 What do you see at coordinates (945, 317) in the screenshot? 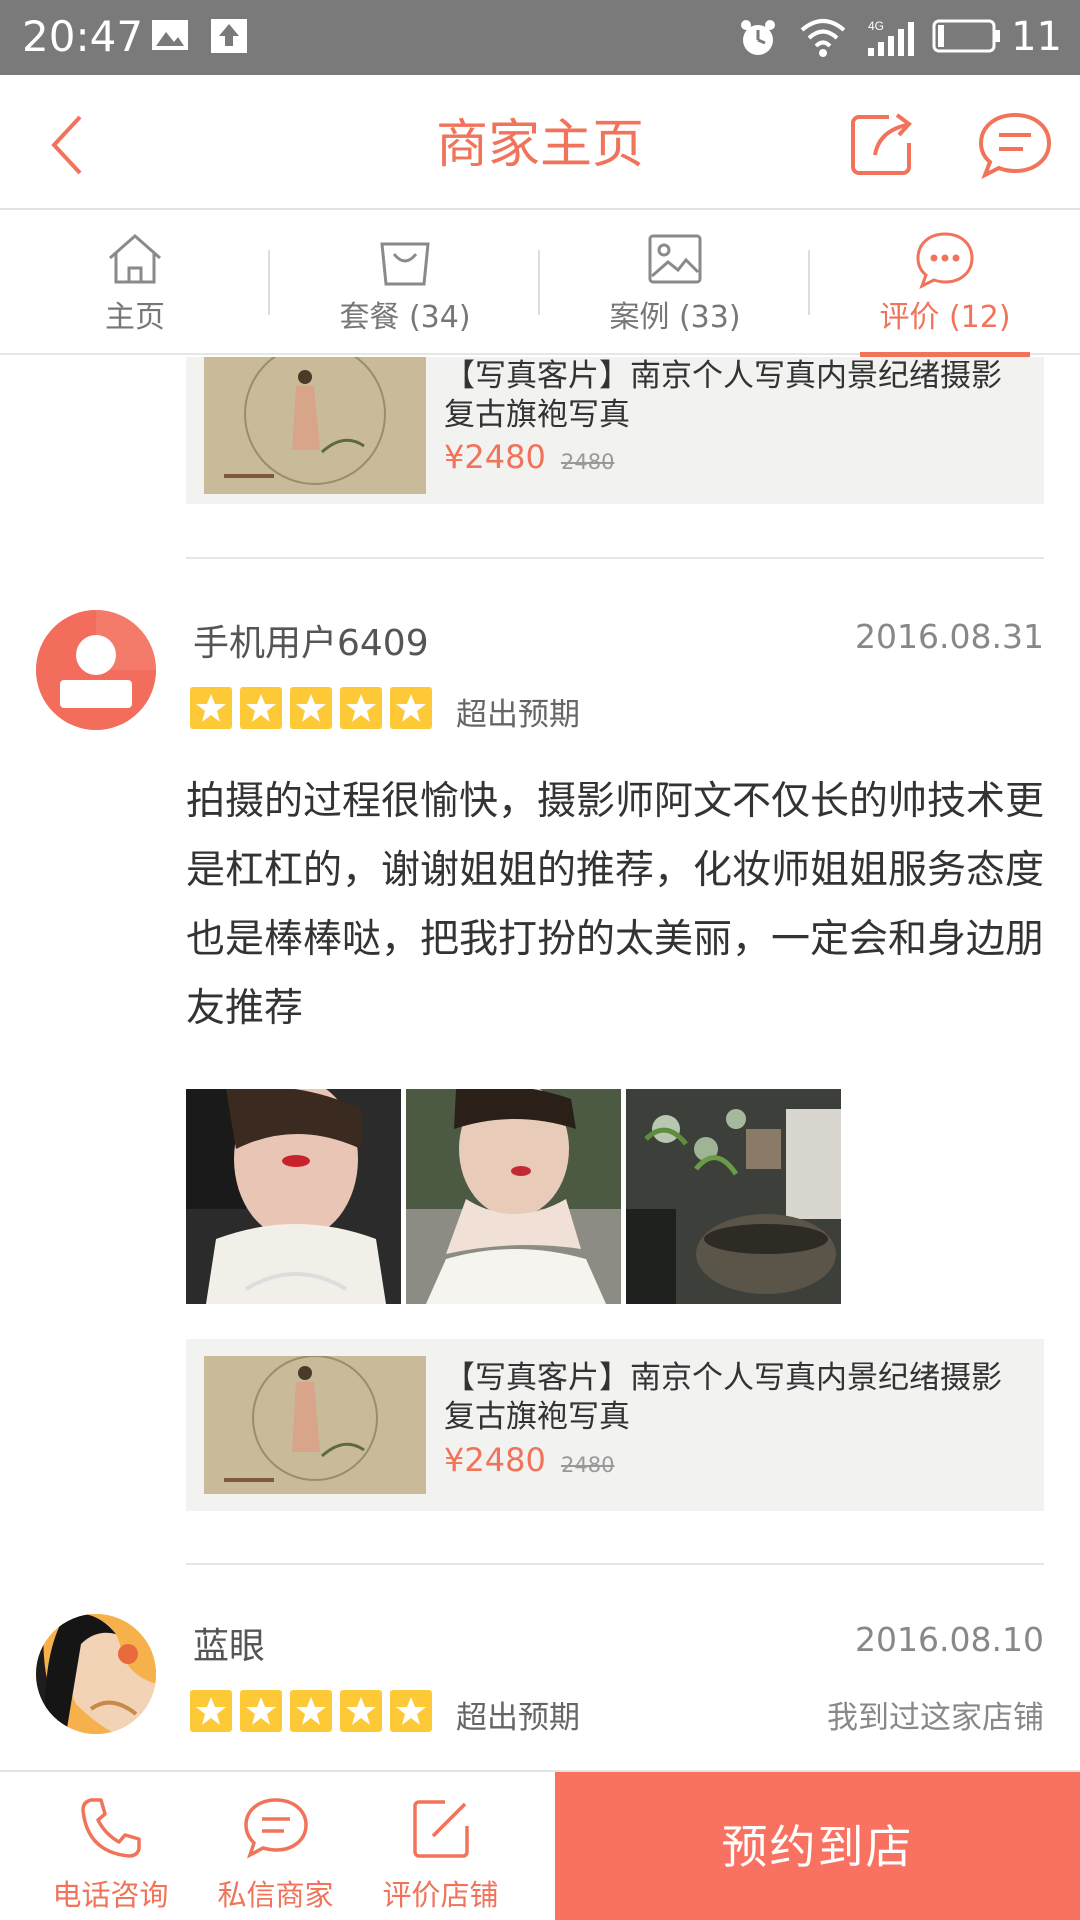
I see `tab-label: 评价 (12)` at bounding box center [945, 317].